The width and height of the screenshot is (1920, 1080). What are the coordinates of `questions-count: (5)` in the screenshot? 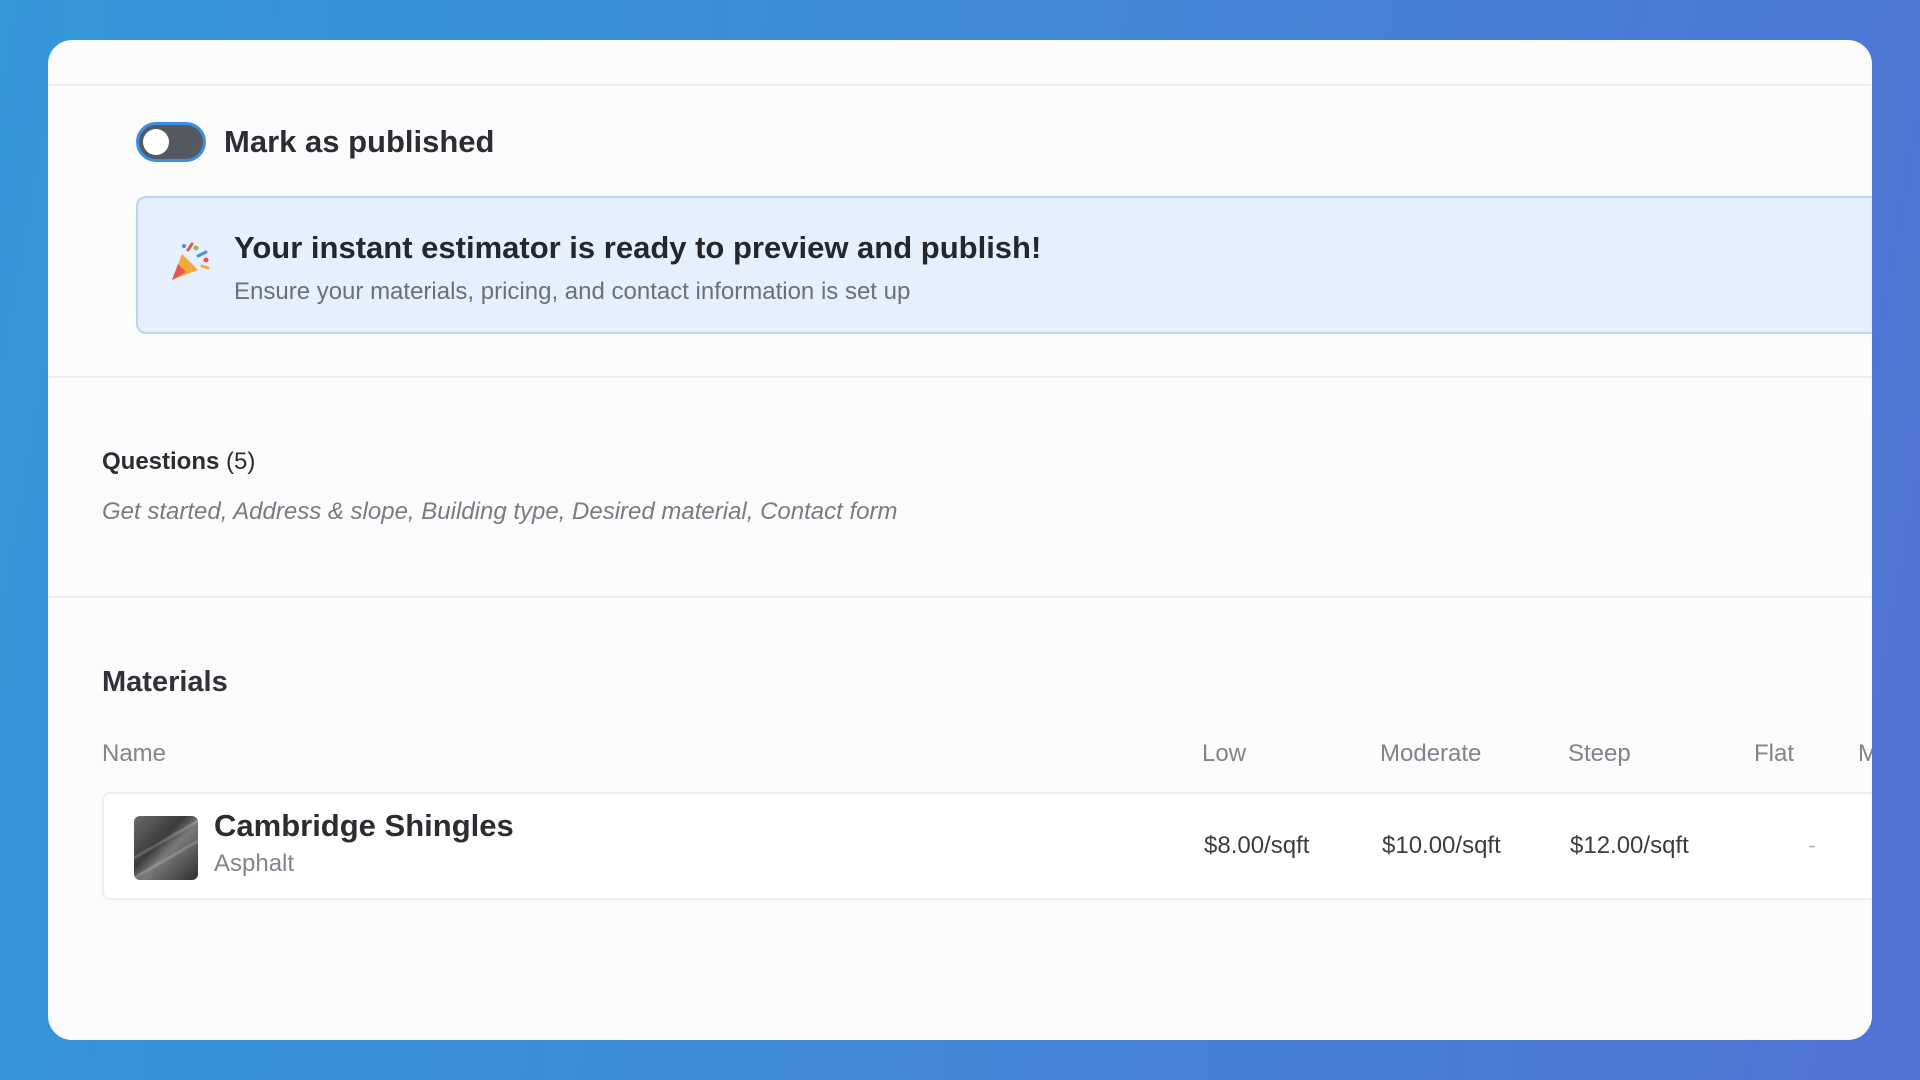 It's located at (241, 461).